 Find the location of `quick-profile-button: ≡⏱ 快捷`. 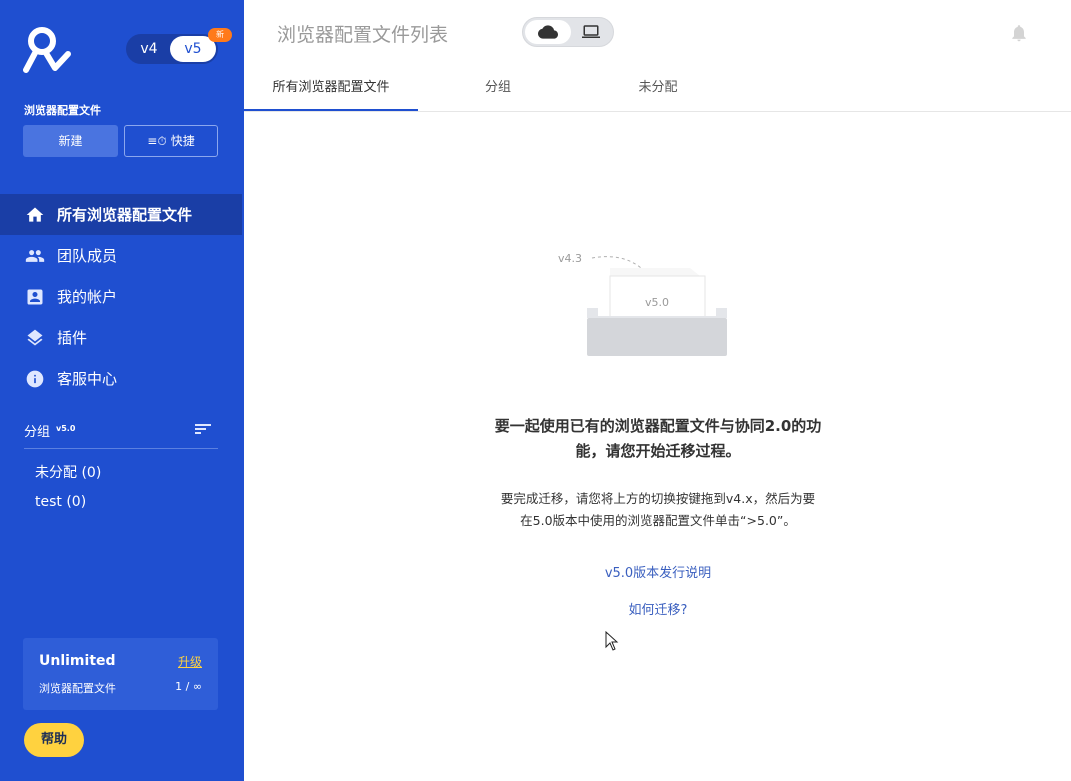

quick-profile-button: ≡⏱ 快捷 is located at coordinates (171, 141).